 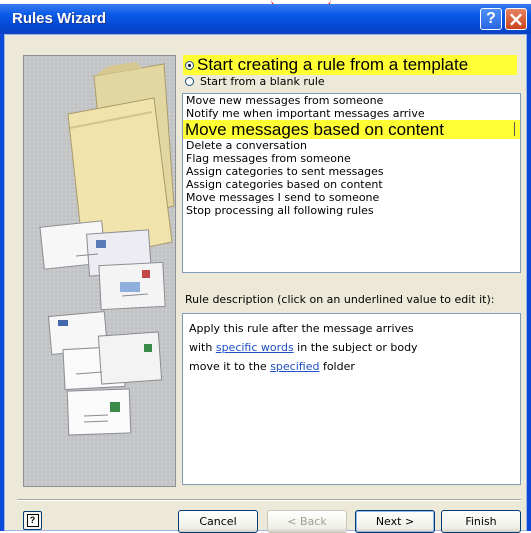 I want to click on description-text: with, so click(x=202, y=347).